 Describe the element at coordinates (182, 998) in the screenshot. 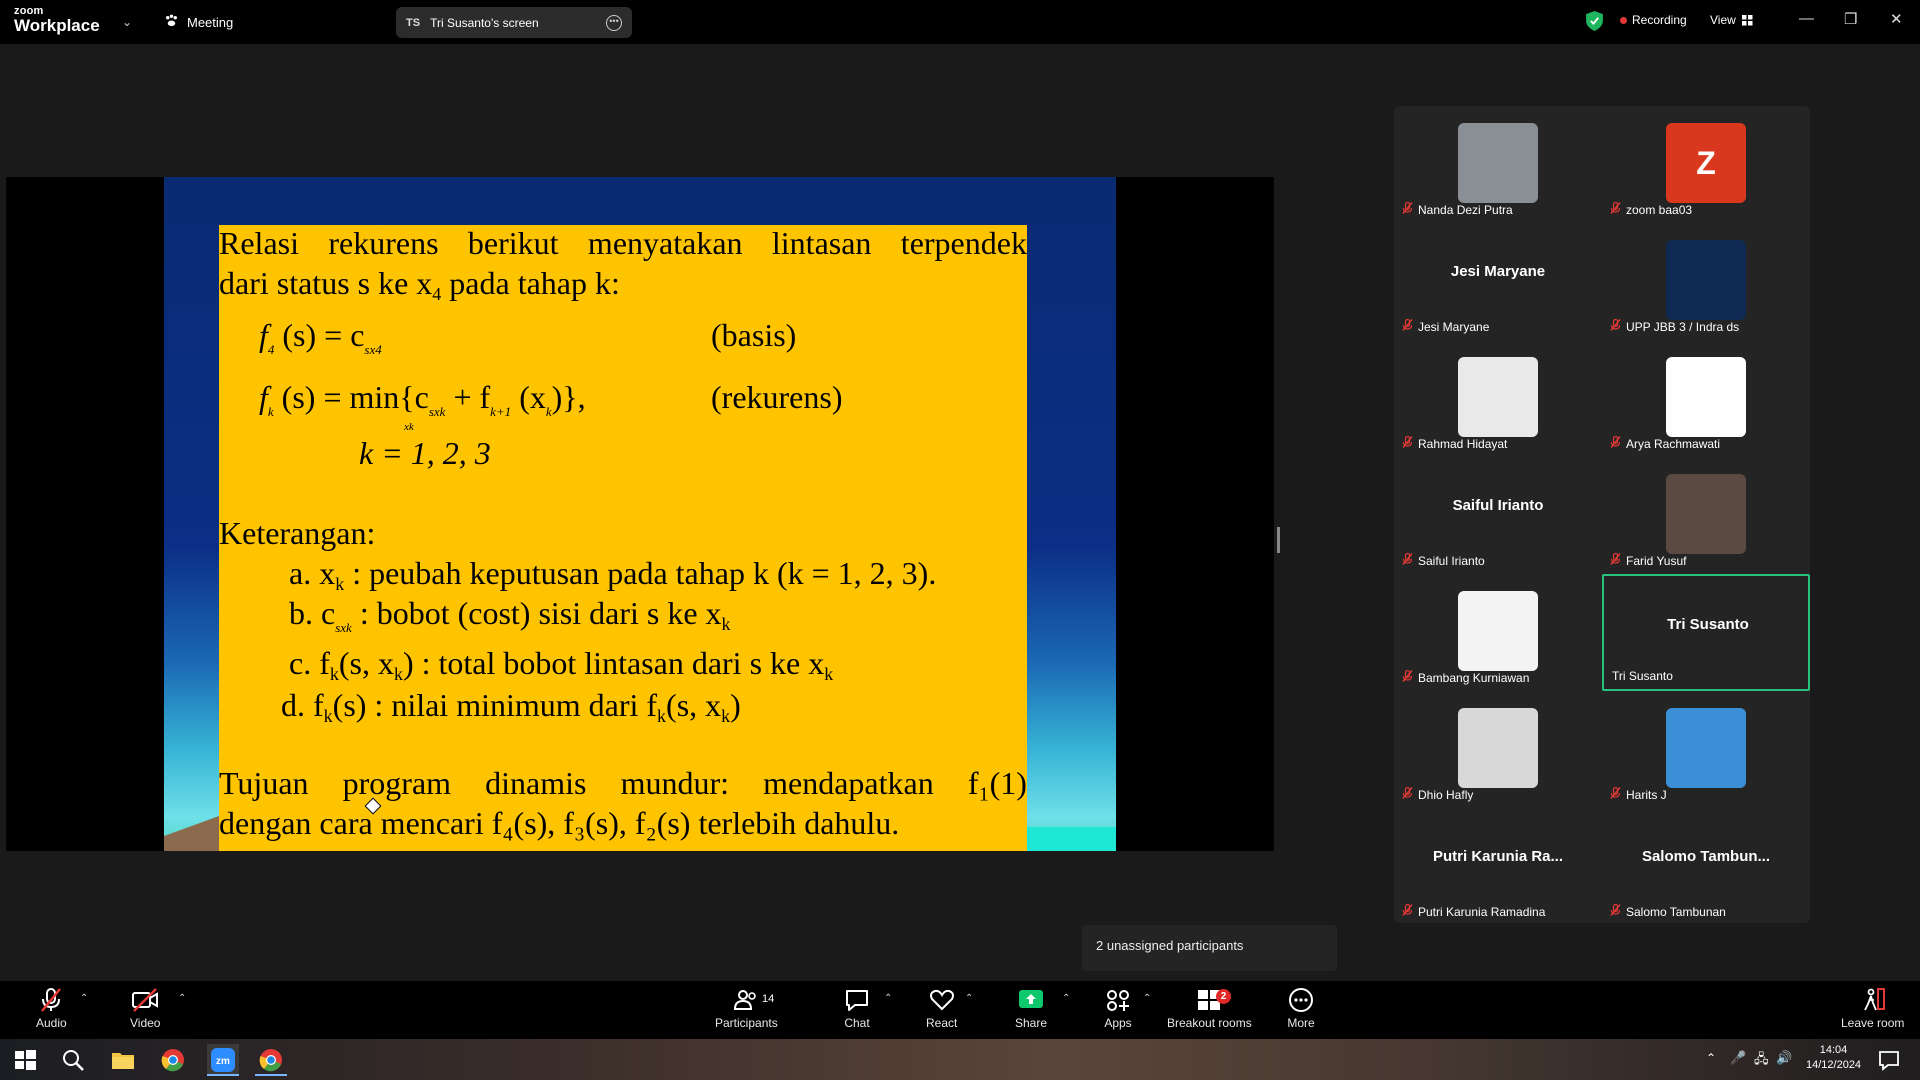

I see `video-options-caret: ⌃` at that location.